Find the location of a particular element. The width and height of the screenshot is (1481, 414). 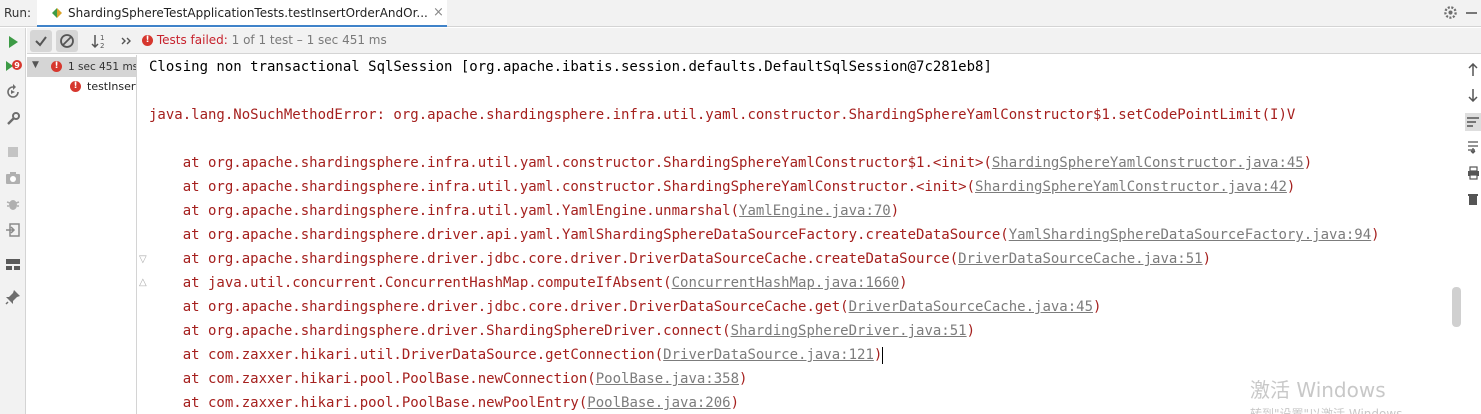

debug-icon is located at coordinates (13, 204).